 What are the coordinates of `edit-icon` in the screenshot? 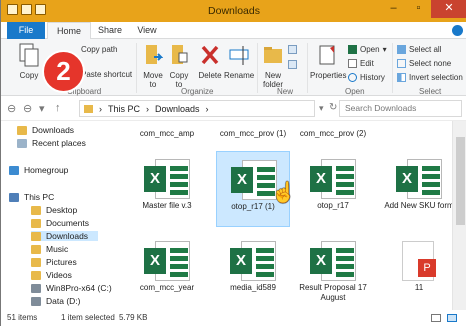 It's located at (352, 63).